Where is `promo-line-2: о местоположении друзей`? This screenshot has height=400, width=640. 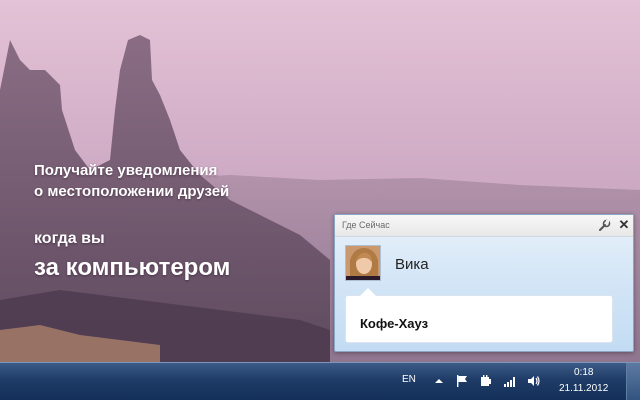
promo-line-2: о местоположении друзей is located at coordinates (132, 191).